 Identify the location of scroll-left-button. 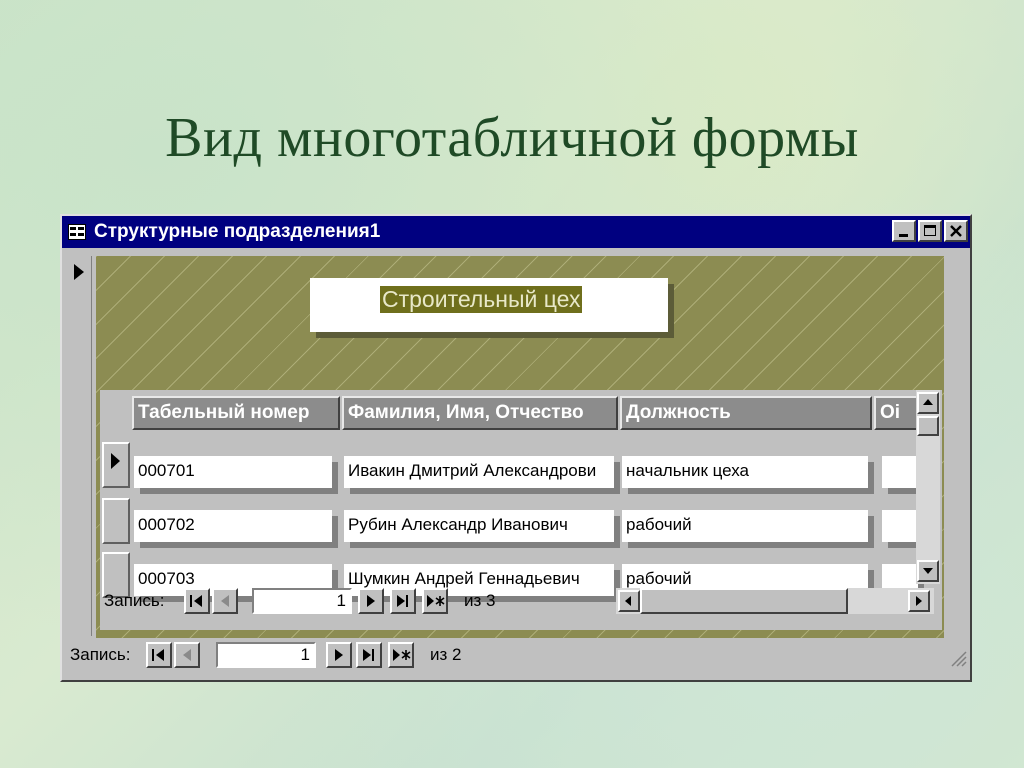
(629, 601).